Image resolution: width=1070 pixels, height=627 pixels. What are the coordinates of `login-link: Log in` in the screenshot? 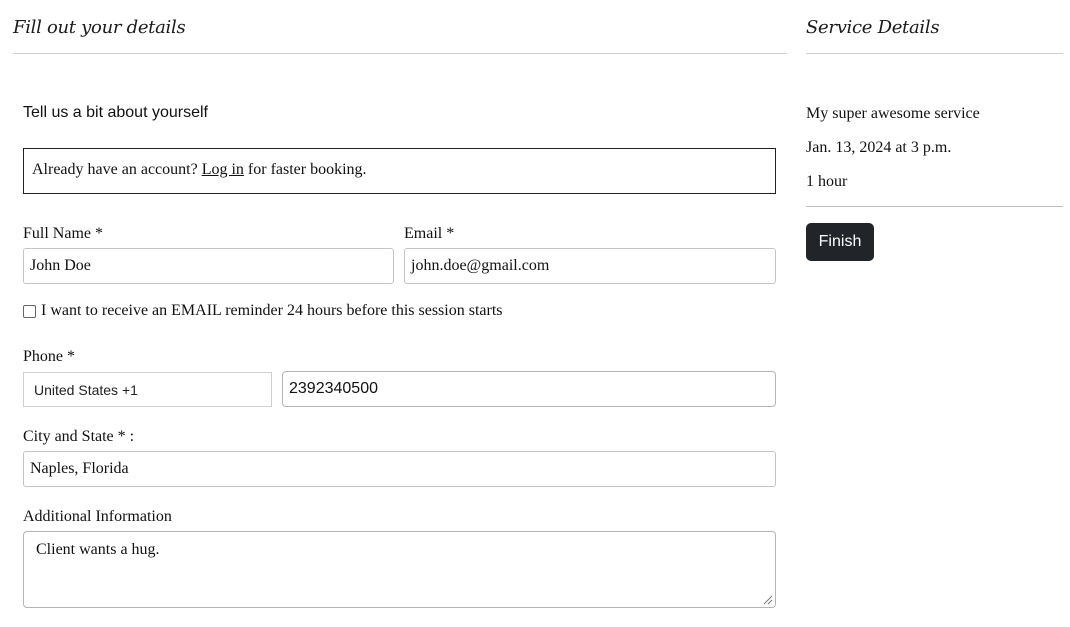 It's located at (223, 169).